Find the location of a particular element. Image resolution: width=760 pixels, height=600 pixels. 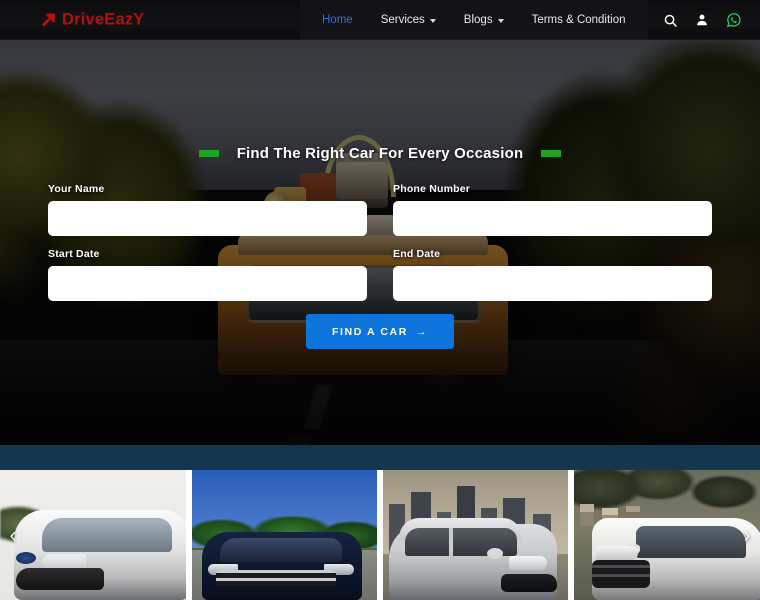

find-a-car-label: FIND A CAR is located at coordinates (370, 331).